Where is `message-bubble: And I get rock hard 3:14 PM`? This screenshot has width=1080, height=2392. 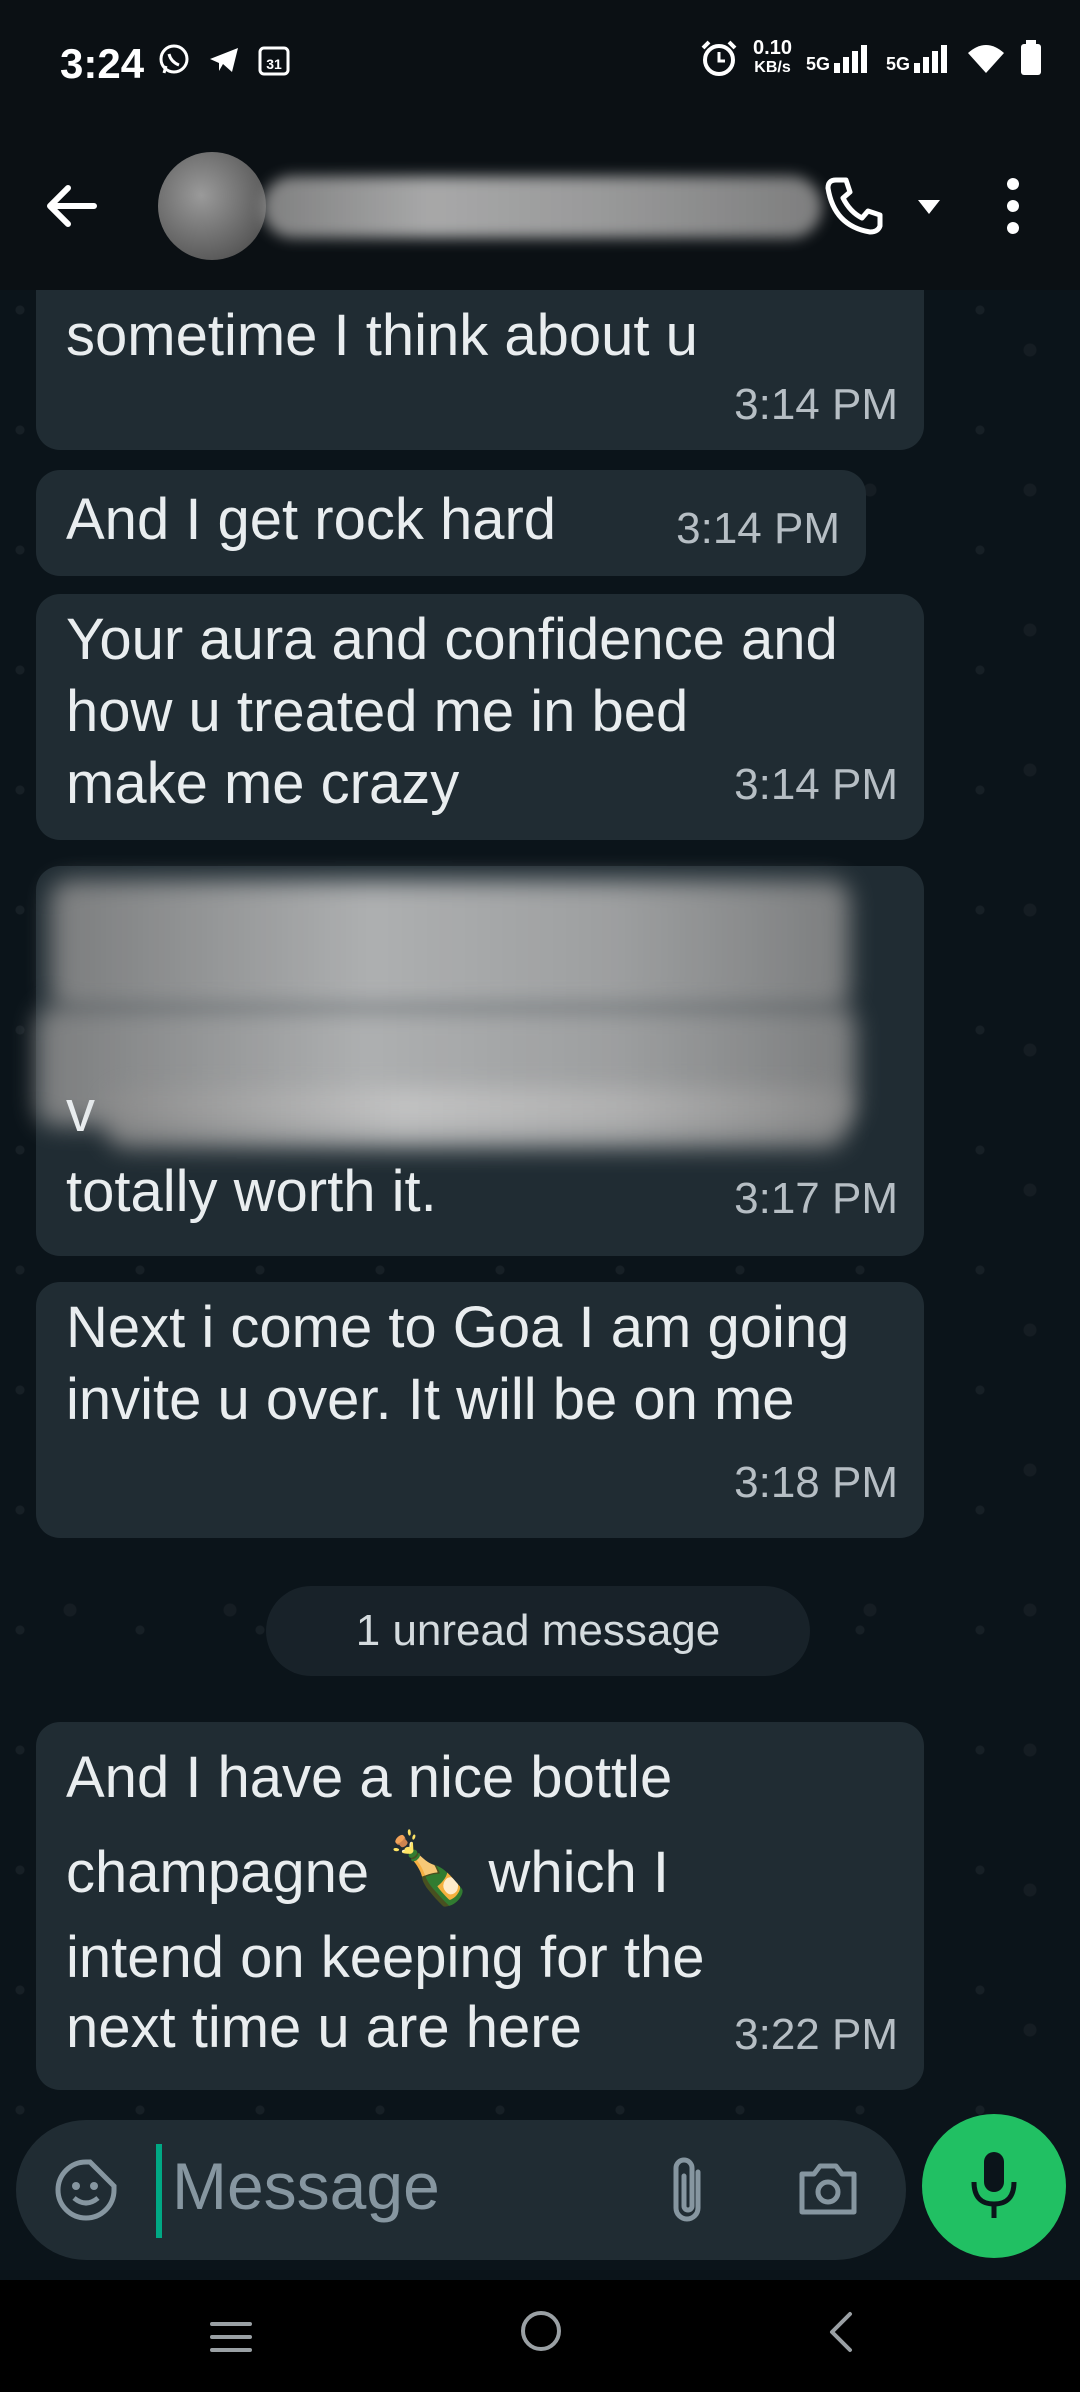
message-bubble: And I get rock hard 3:14 PM is located at coordinates (451, 523).